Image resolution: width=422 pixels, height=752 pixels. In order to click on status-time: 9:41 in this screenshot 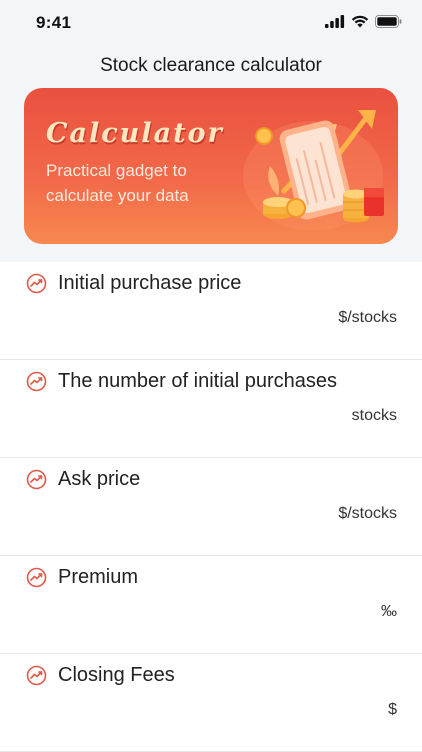, I will do `click(54, 22)`.